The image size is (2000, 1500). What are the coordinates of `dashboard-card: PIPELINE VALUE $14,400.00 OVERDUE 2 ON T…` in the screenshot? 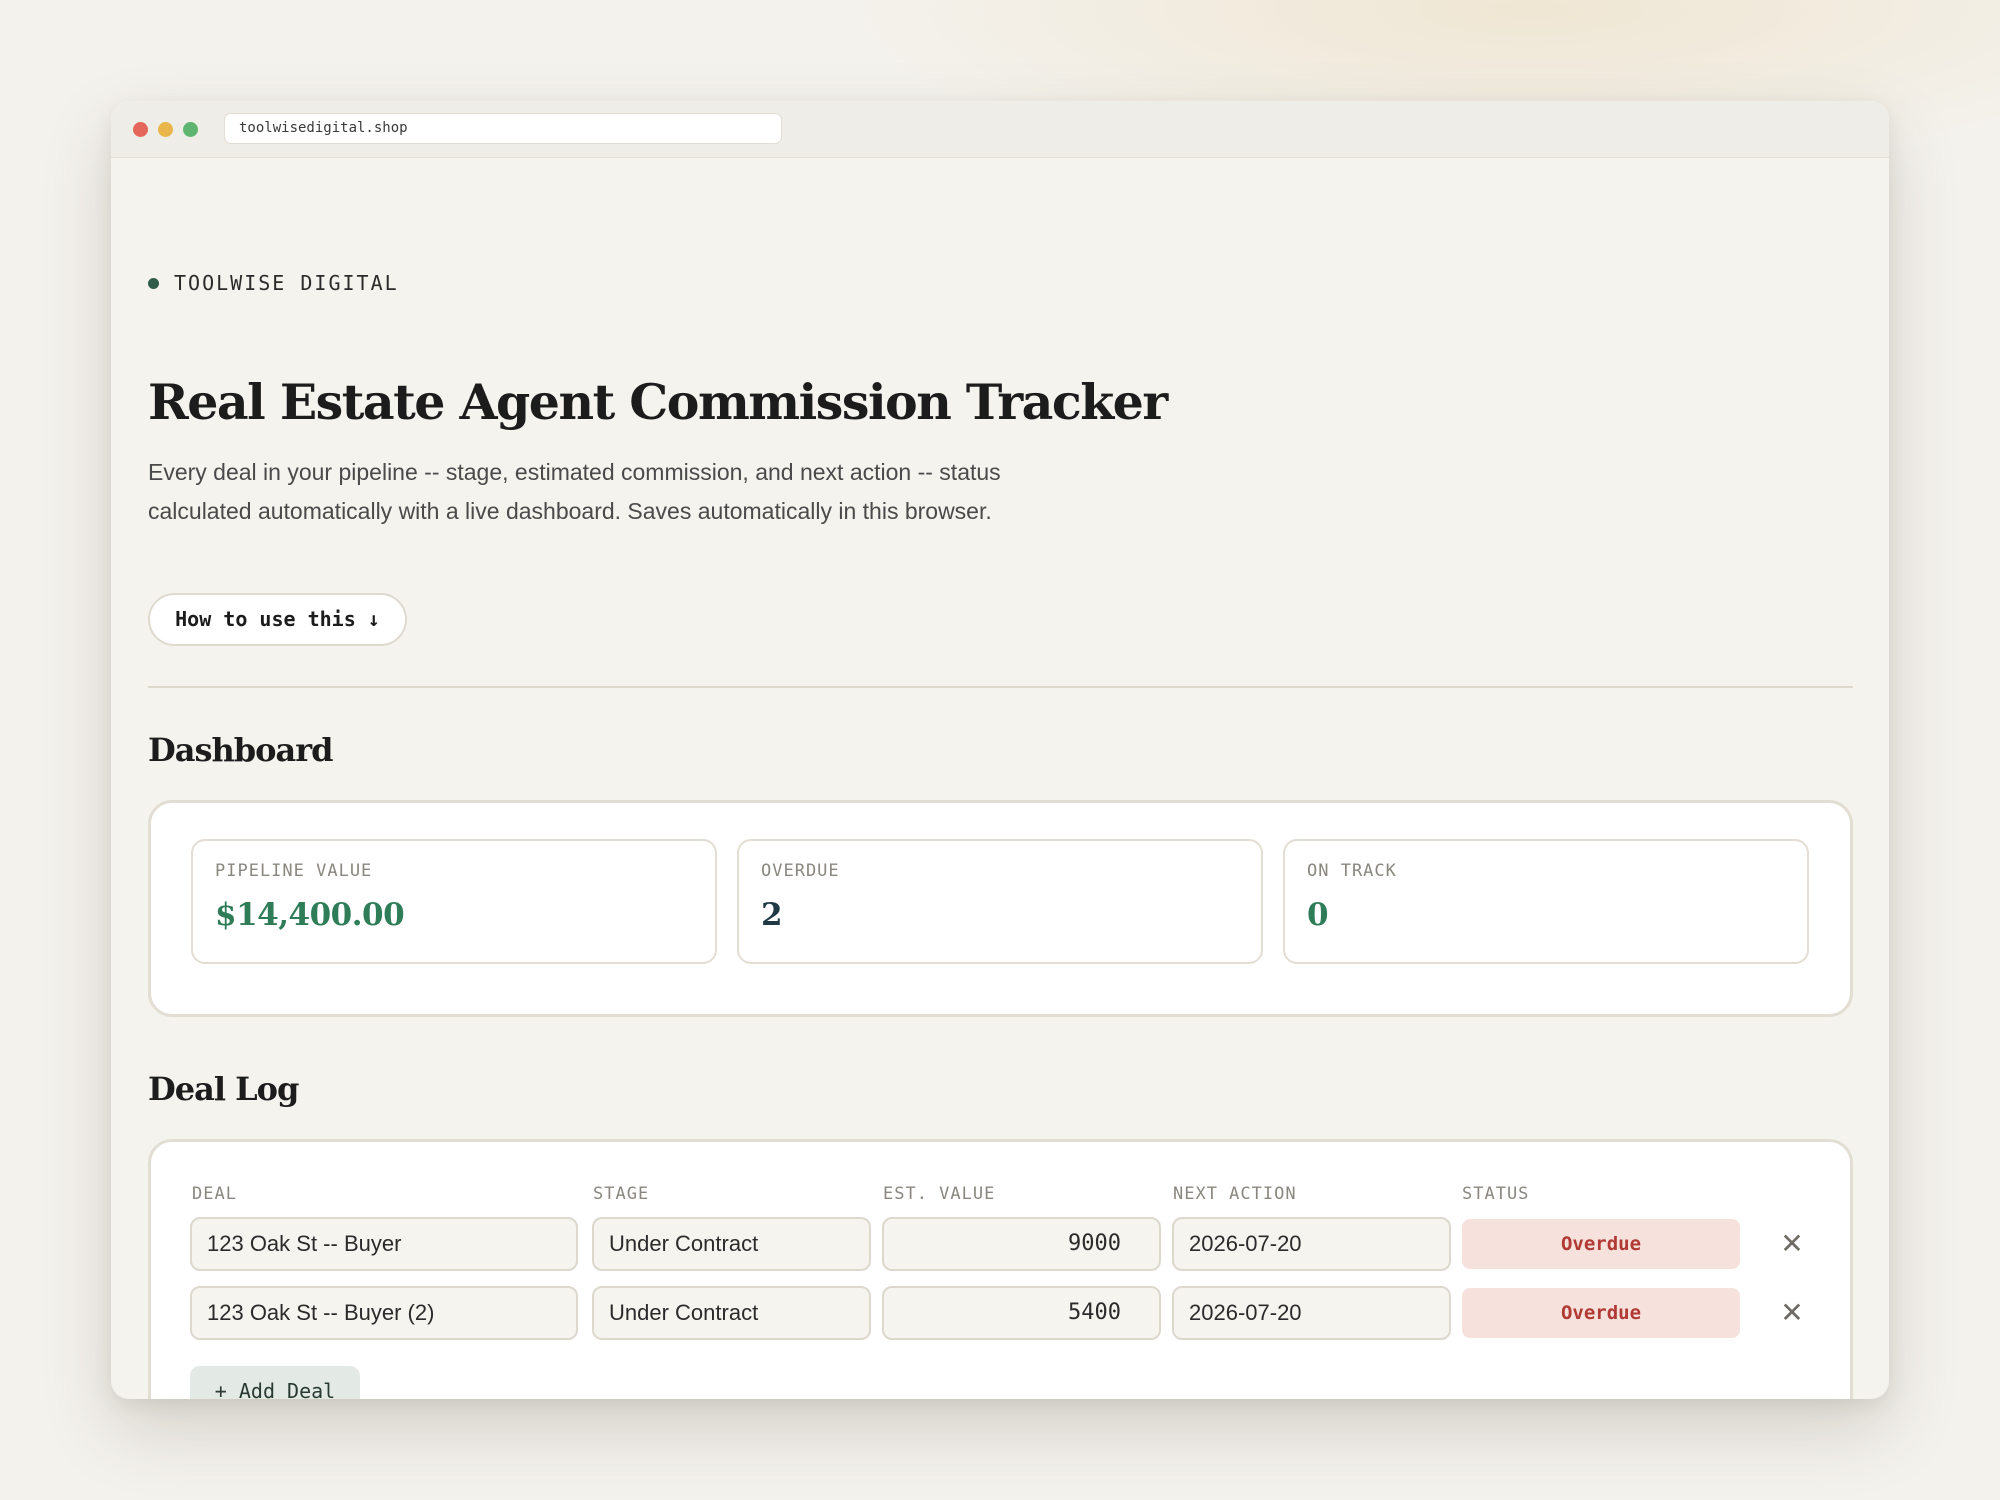 It's located at (1000, 908).